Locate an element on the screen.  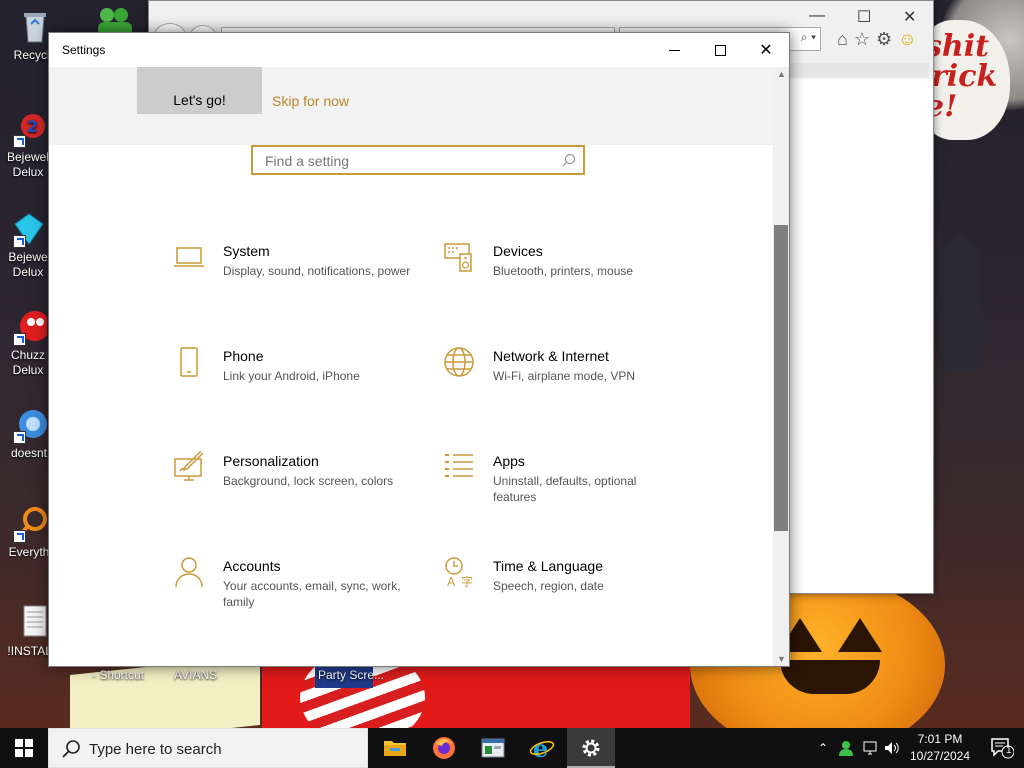
window-app-icon is located at coordinates (493, 748).